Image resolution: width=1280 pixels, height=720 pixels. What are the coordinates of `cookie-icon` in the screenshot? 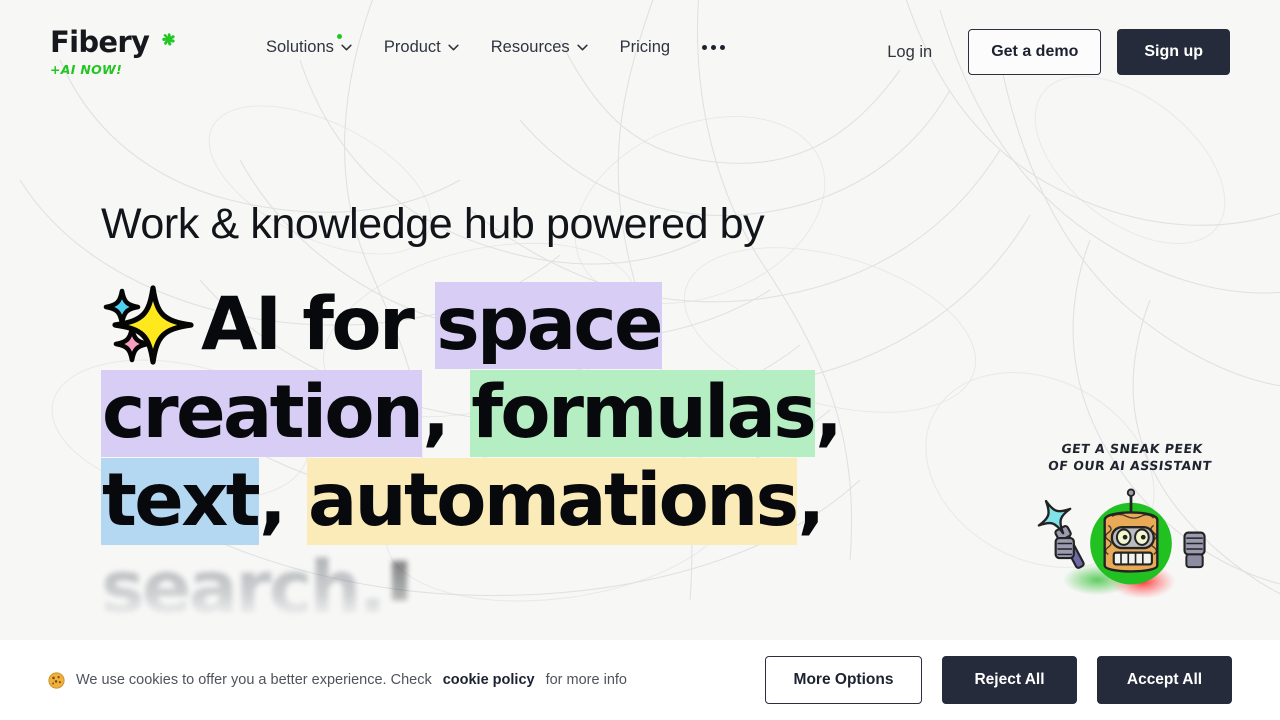 It's located at (56, 680).